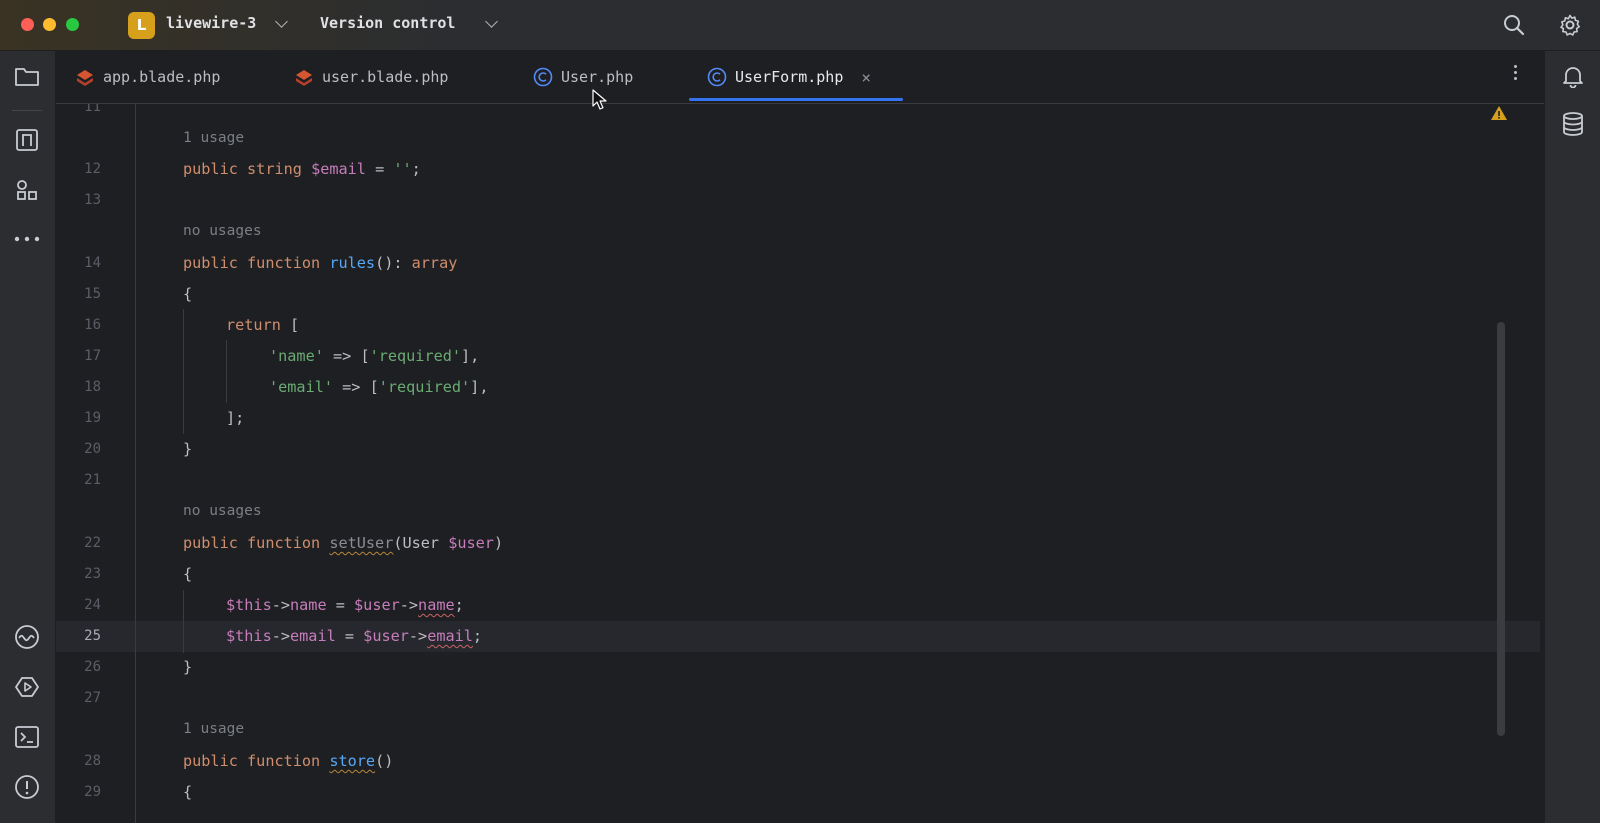  What do you see at coordinates (338, 169) in the screenshot?
I see `variable: $email` at bounding box center [338, 169].